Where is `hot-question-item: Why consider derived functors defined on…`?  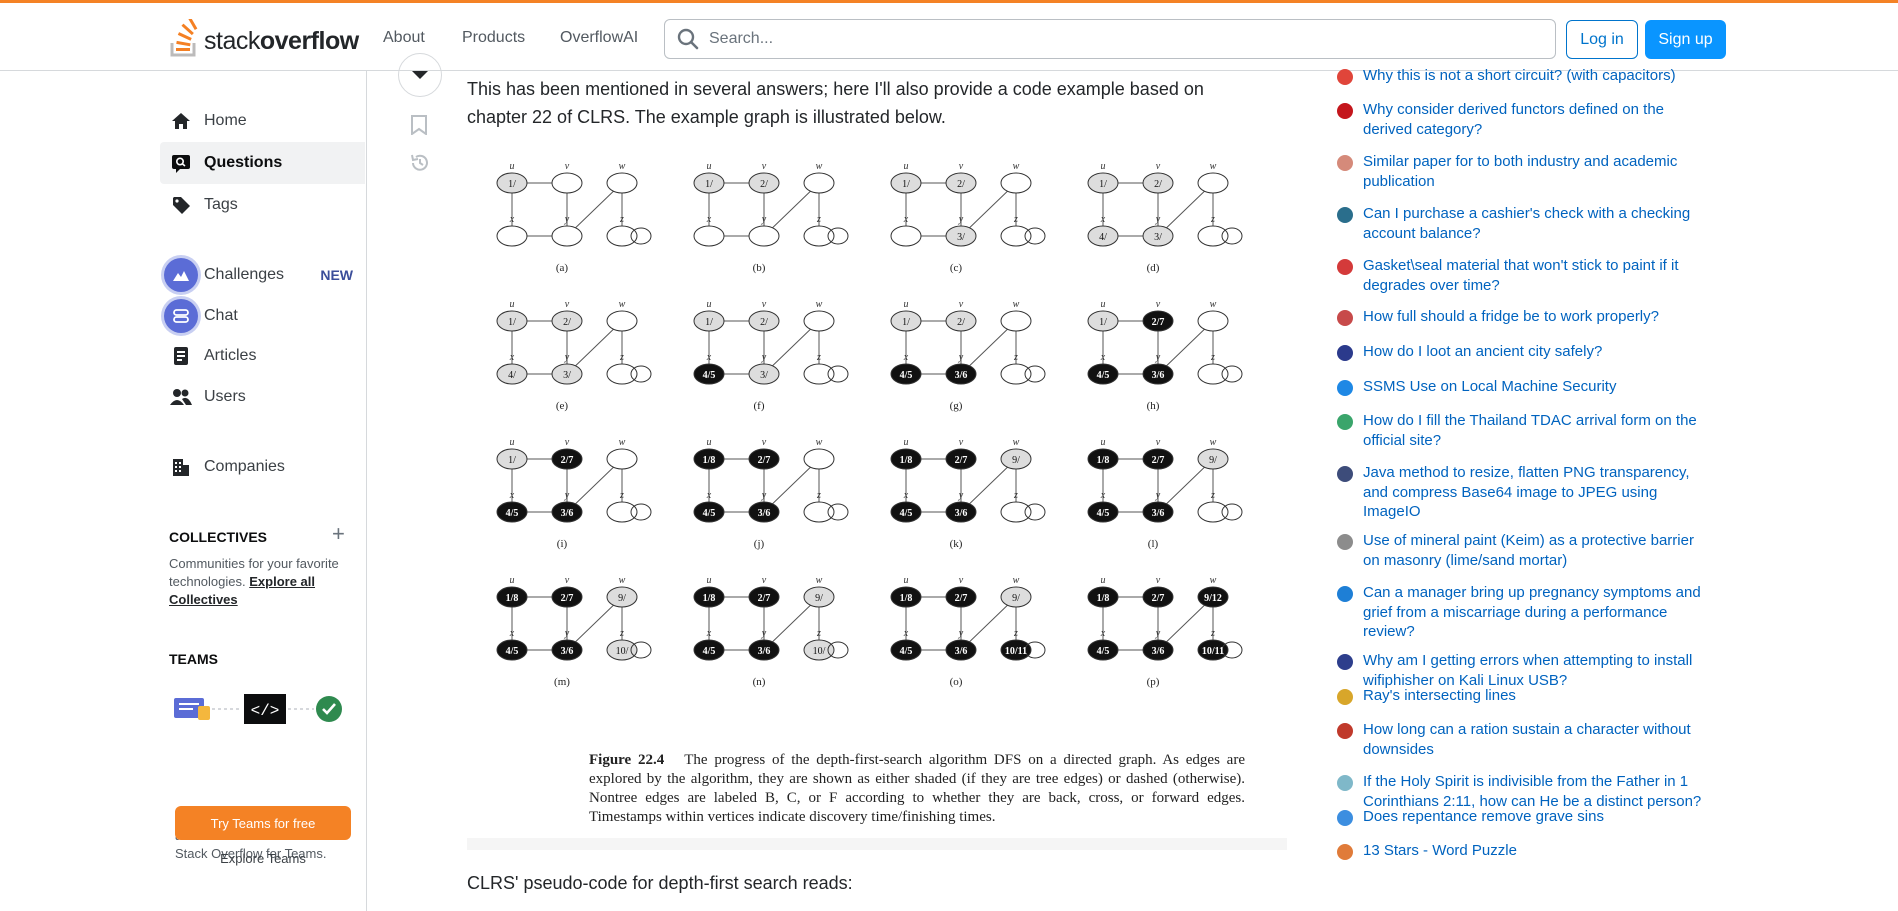 hot-question-item: Why consider derived functors defined on… is located at coordinates (1519, 119).